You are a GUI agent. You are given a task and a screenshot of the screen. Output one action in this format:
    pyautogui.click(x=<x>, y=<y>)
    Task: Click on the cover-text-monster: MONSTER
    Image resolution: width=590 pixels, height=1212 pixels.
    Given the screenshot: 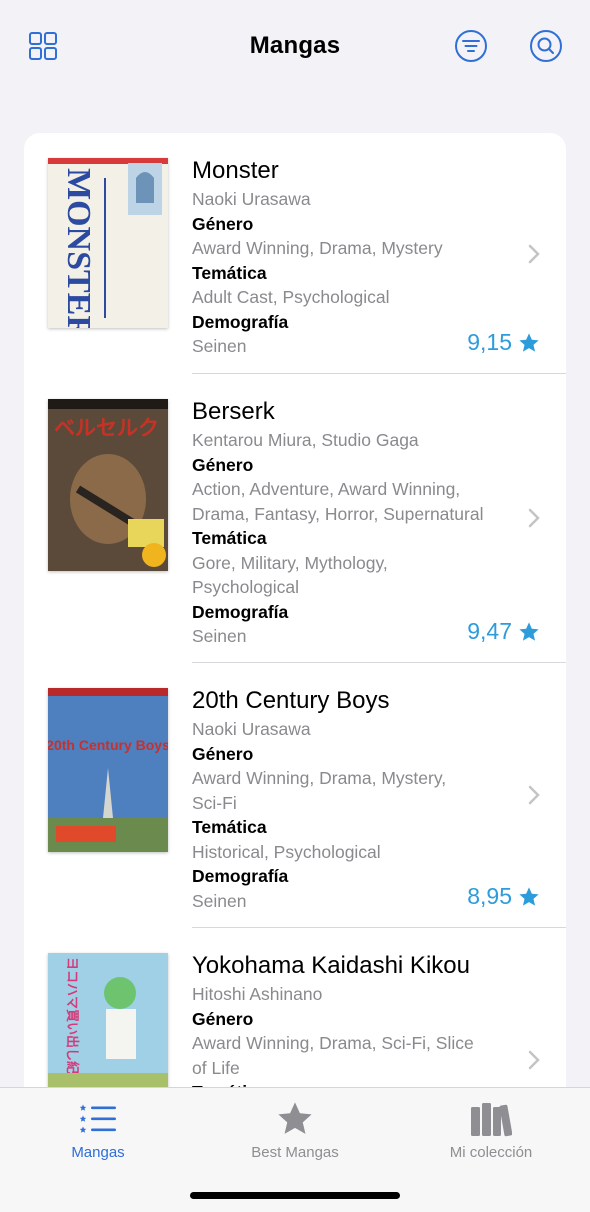 What is the action you would take?
    pyautogui.click(x=78, y=248)
    